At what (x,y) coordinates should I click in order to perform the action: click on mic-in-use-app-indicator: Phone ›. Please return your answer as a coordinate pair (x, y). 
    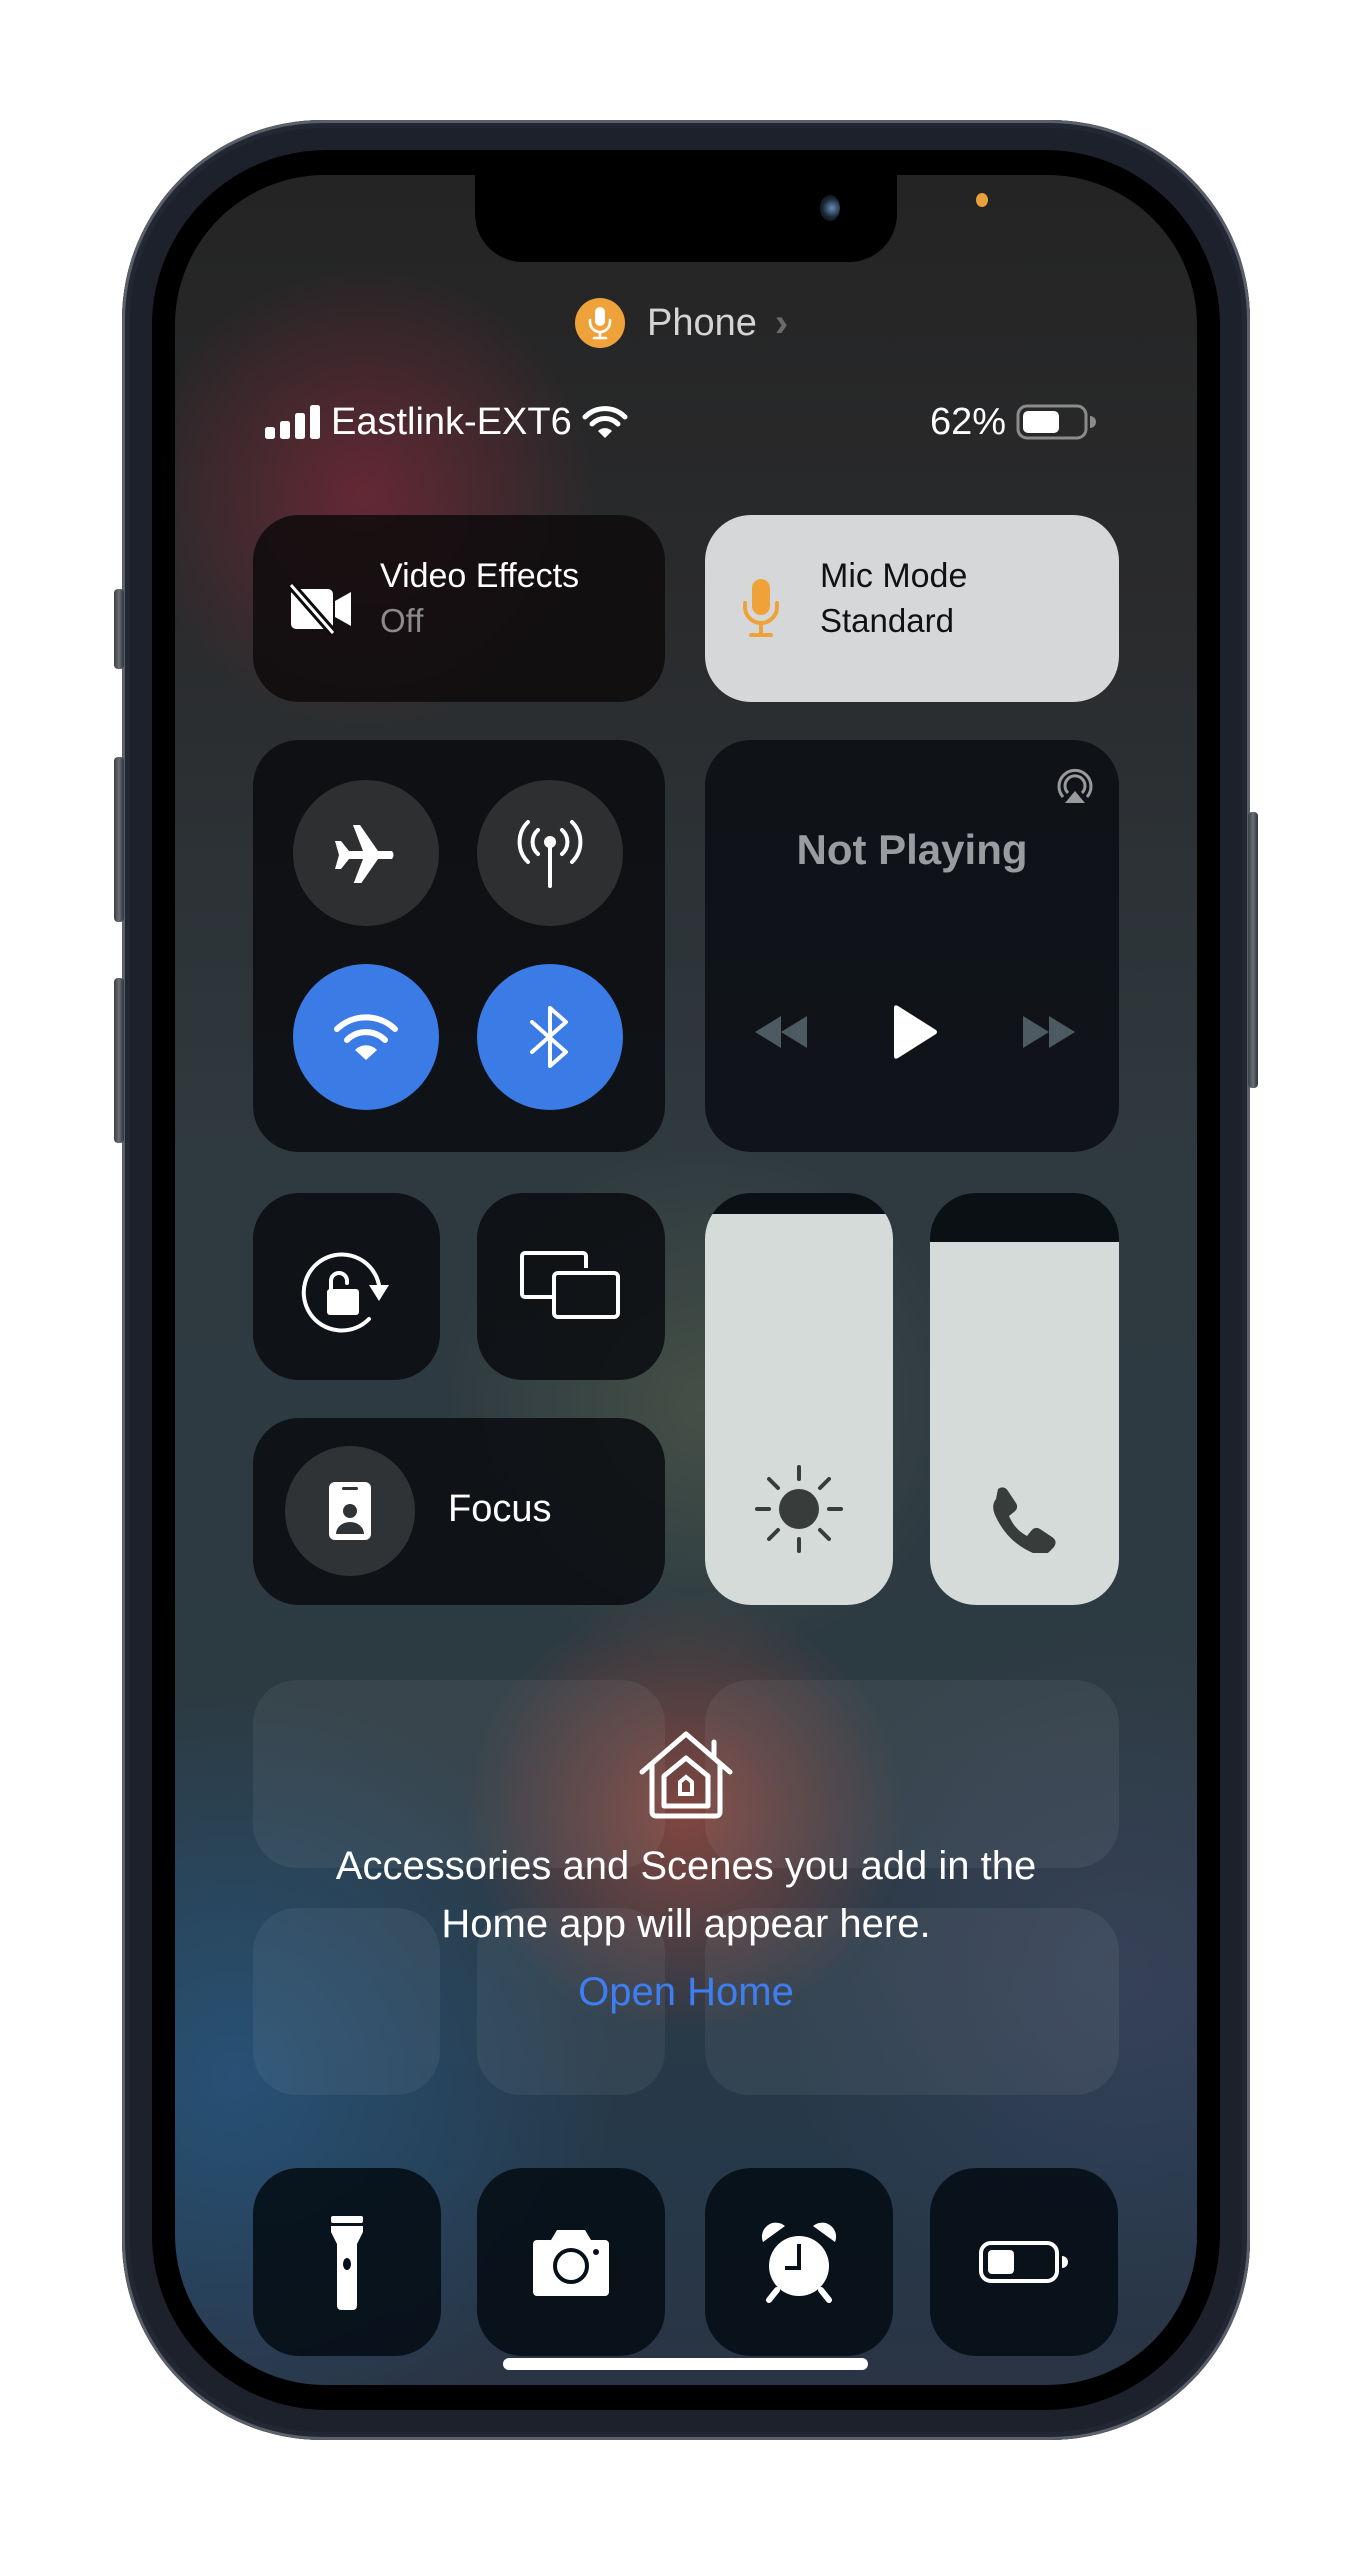
    Looking at the image, I should click on (681, 323).